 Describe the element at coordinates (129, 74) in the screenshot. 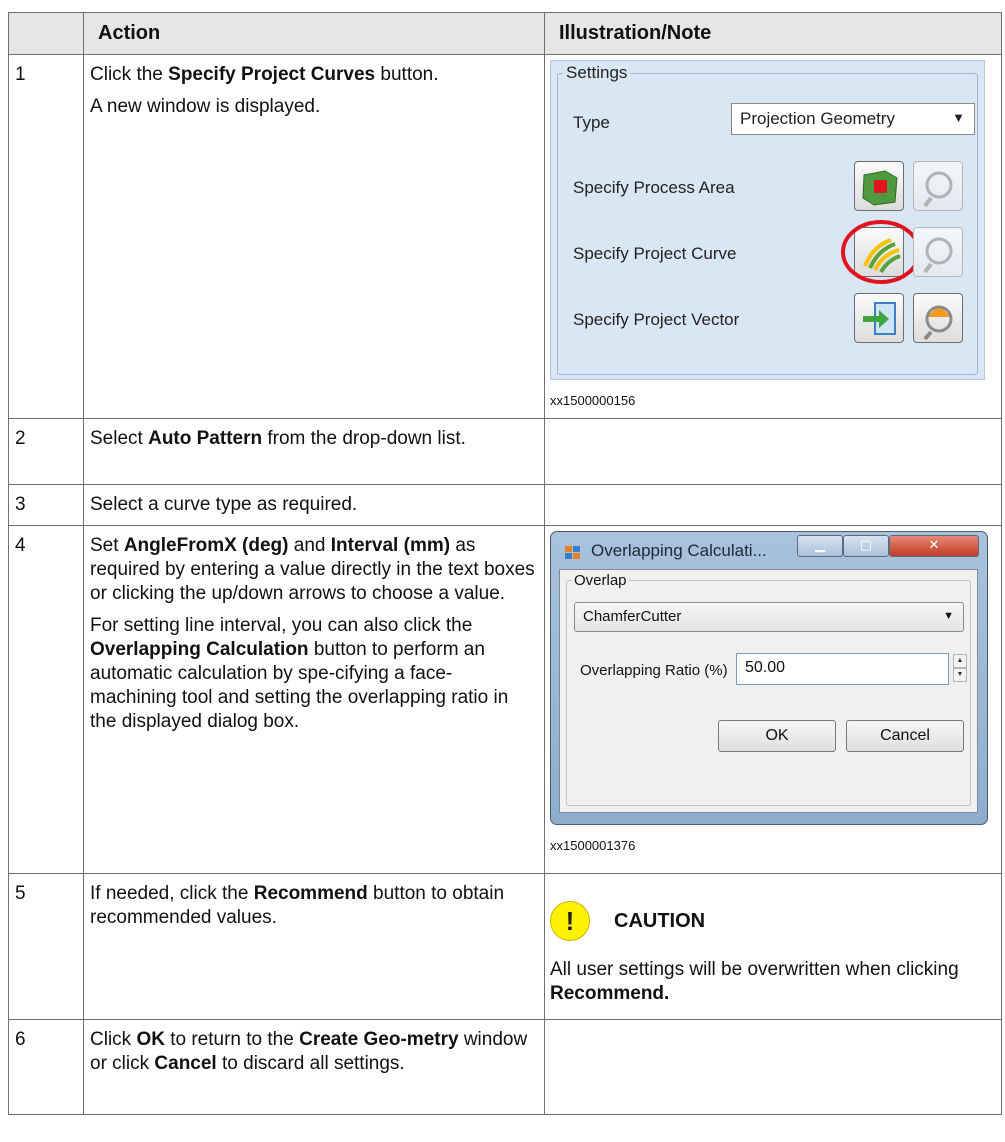

I see `text: Click the` at that location.